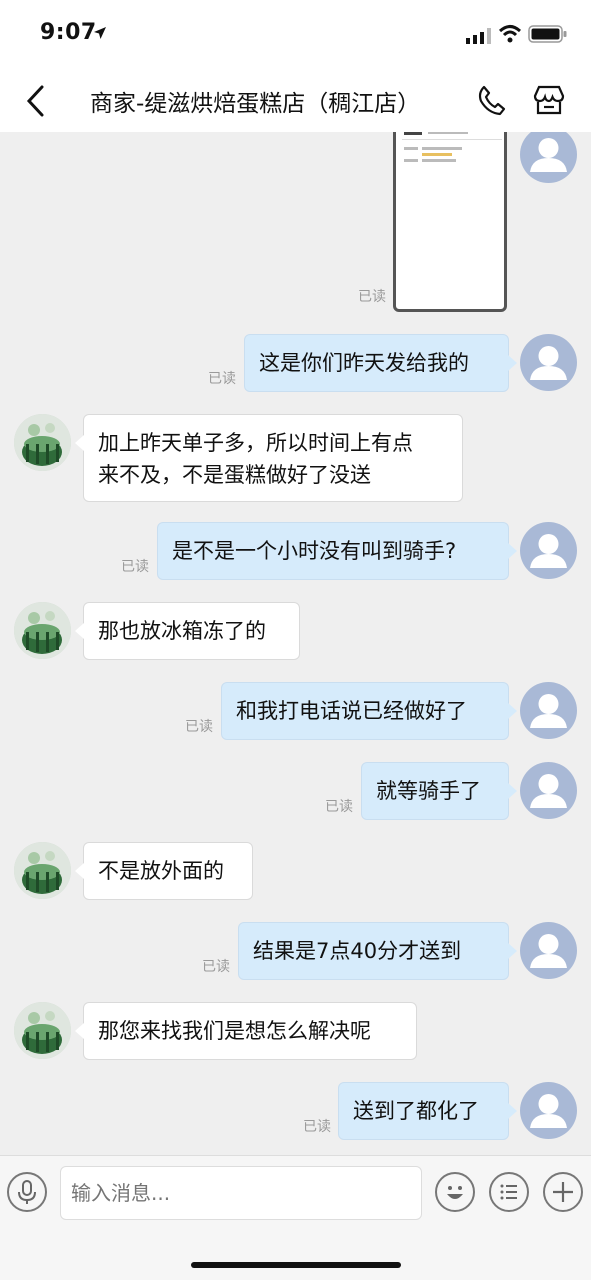 Image resolution: width=591 pixels, height=1280 pixels. I want to click on add-button, so click(563, 1192).